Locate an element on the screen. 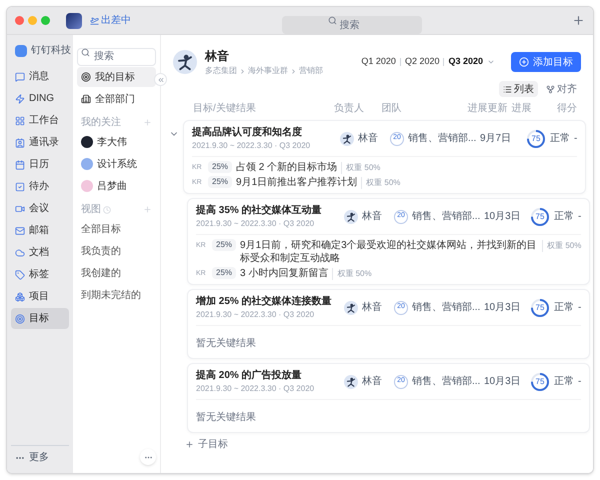  more-options-button is located at coordinates (148, 457).